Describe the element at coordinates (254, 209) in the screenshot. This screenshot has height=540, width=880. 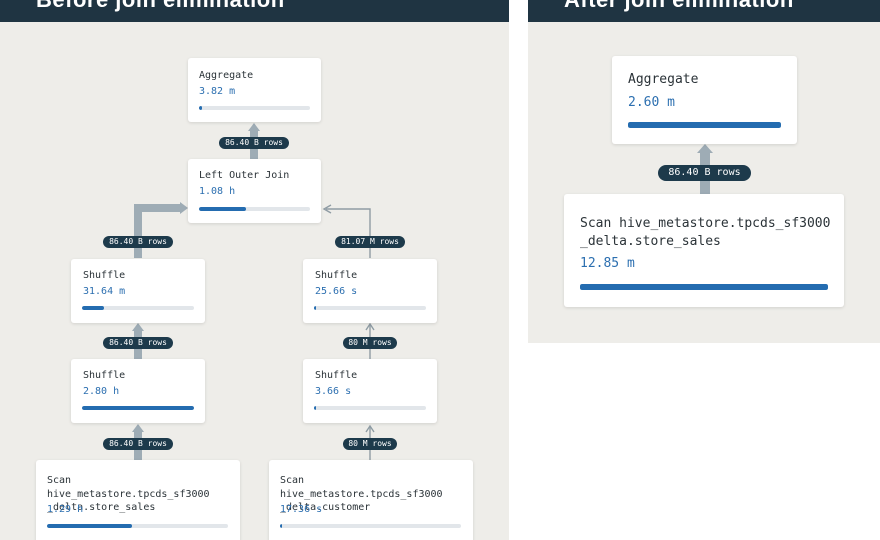
I see `node-left-outer-join-progress` at that location.